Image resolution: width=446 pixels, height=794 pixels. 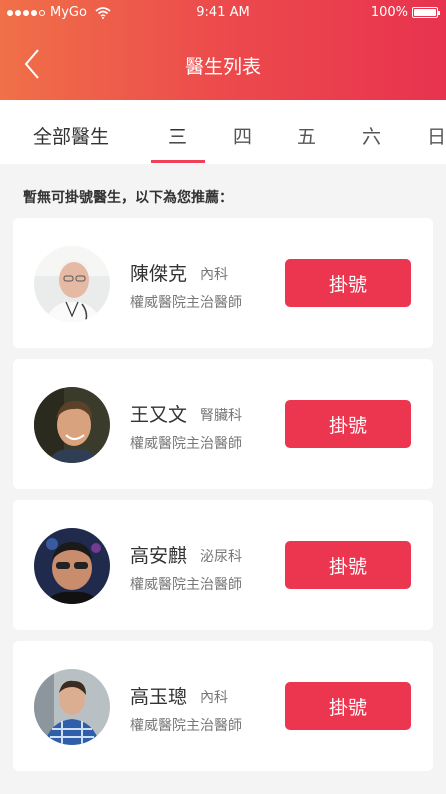 I want to click on tab-friday: 五, so click(x=306, y=135).